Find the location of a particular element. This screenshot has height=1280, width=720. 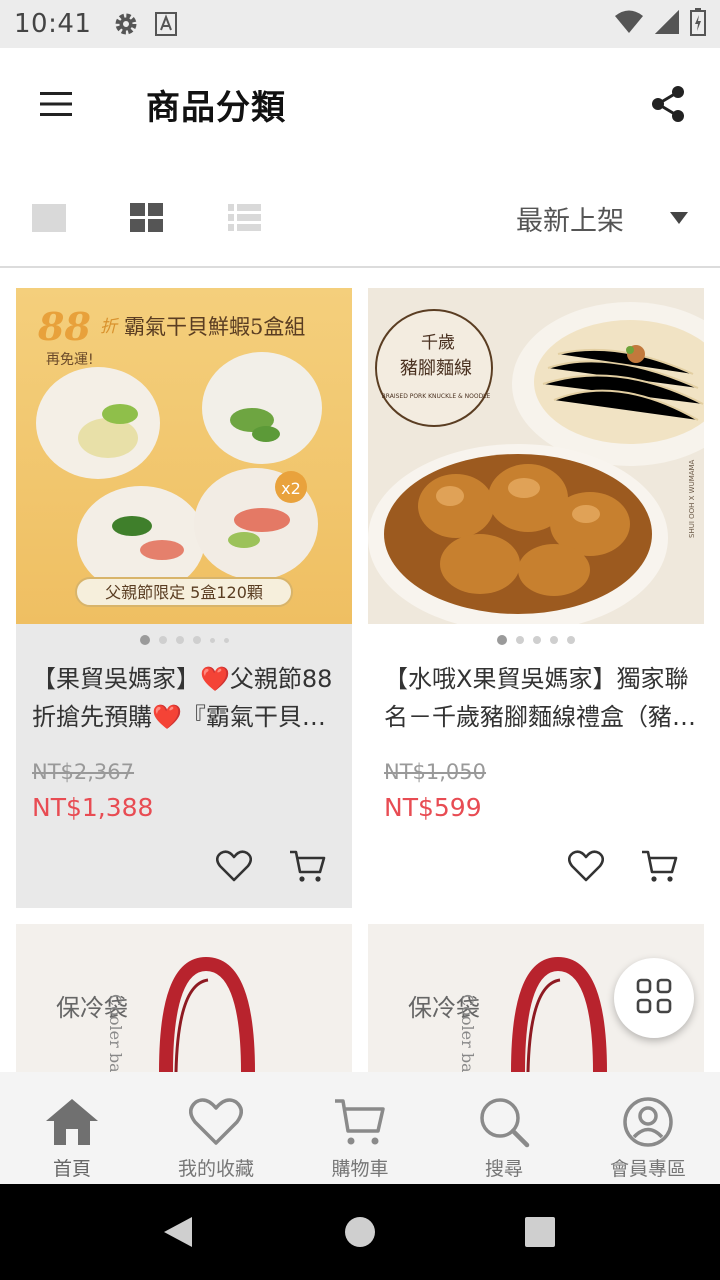

original-price: NT$2,367 is located at coordinates (83, 772).